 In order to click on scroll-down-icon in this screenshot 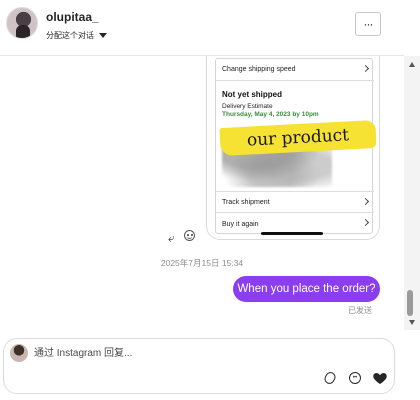, I will do `click(412, 322)`.